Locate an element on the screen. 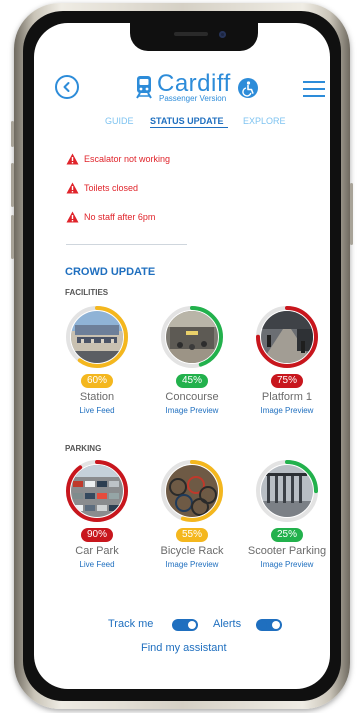 Image resolution: width=364 pixels, height=713 pixels. scooter-parking-photo is located at coordinates (287, 491).